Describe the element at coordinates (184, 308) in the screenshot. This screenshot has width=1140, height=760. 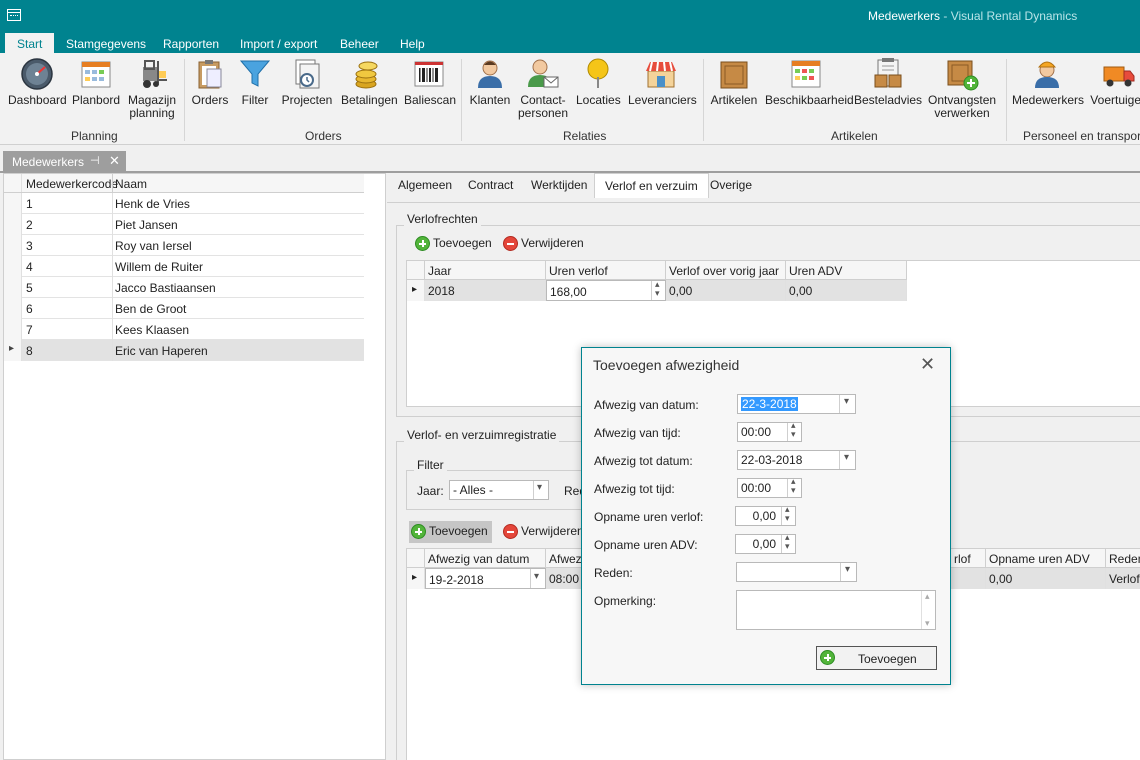
I see `table-row: 6 Ben de Groot` at that location.